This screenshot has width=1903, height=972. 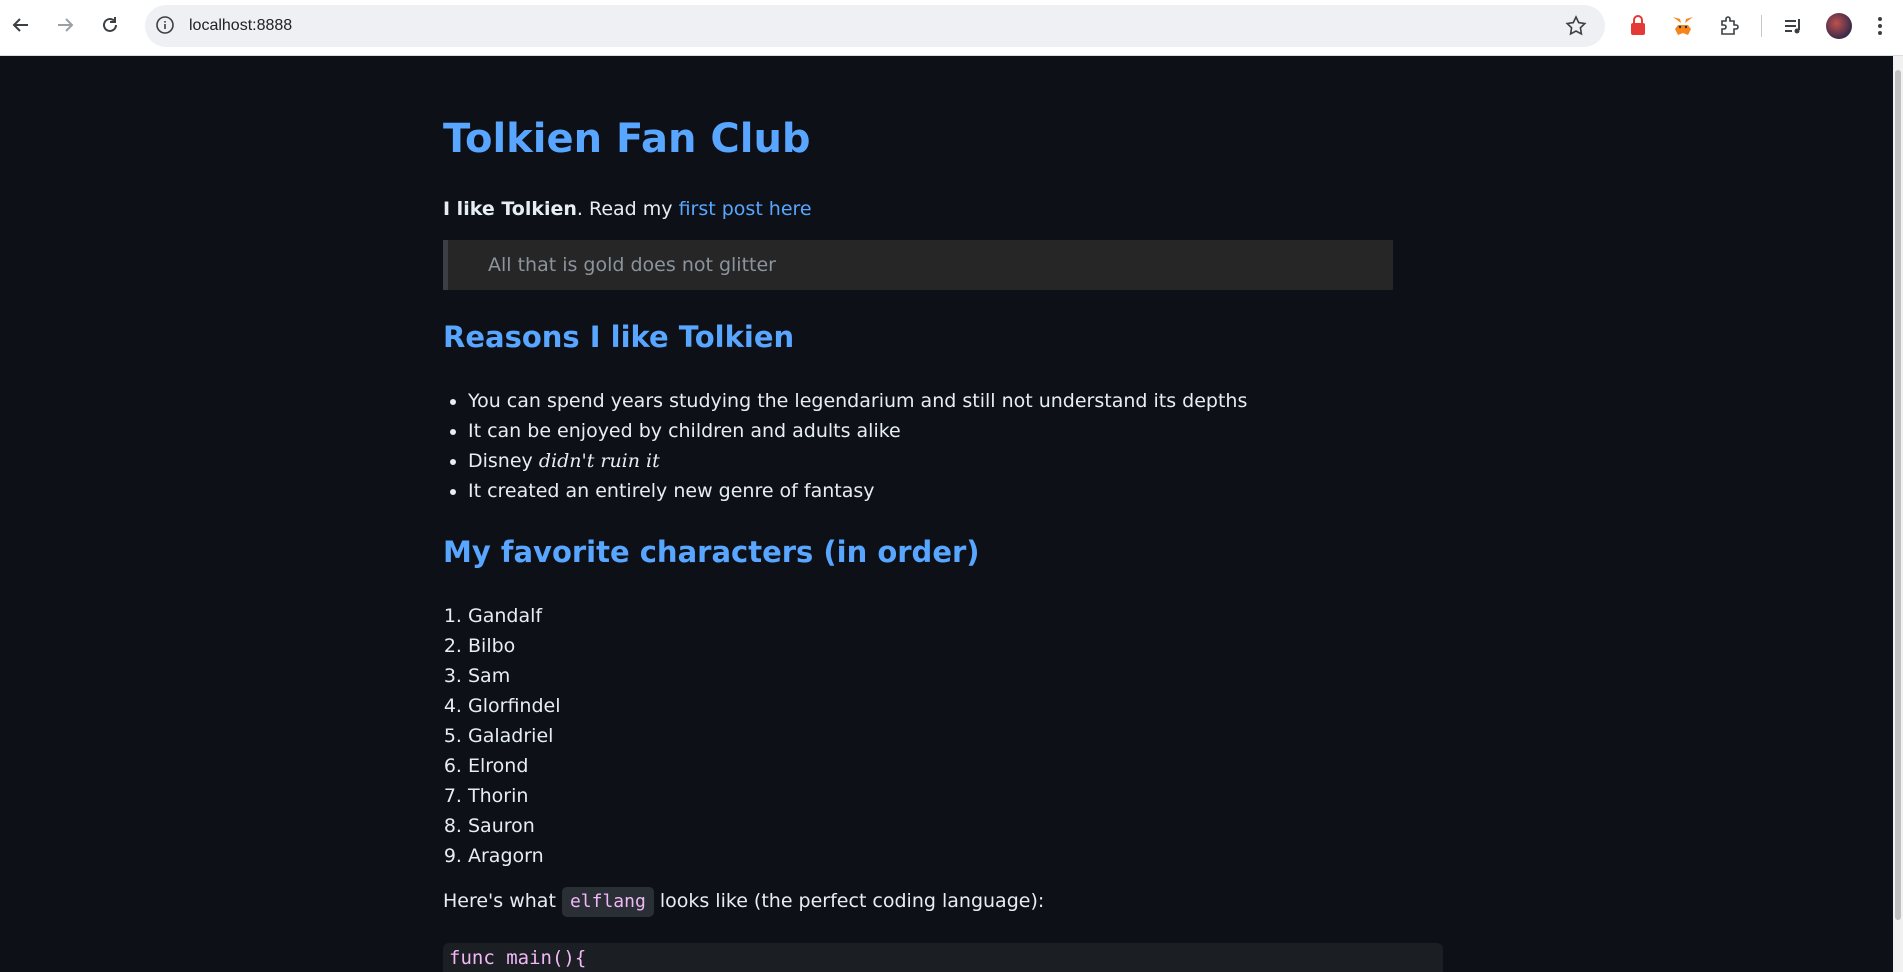 What do you see at coordinates (1880, 26) in the screenshot?
I see `menu-kebab-icon` at bounding box center [1880, 26].